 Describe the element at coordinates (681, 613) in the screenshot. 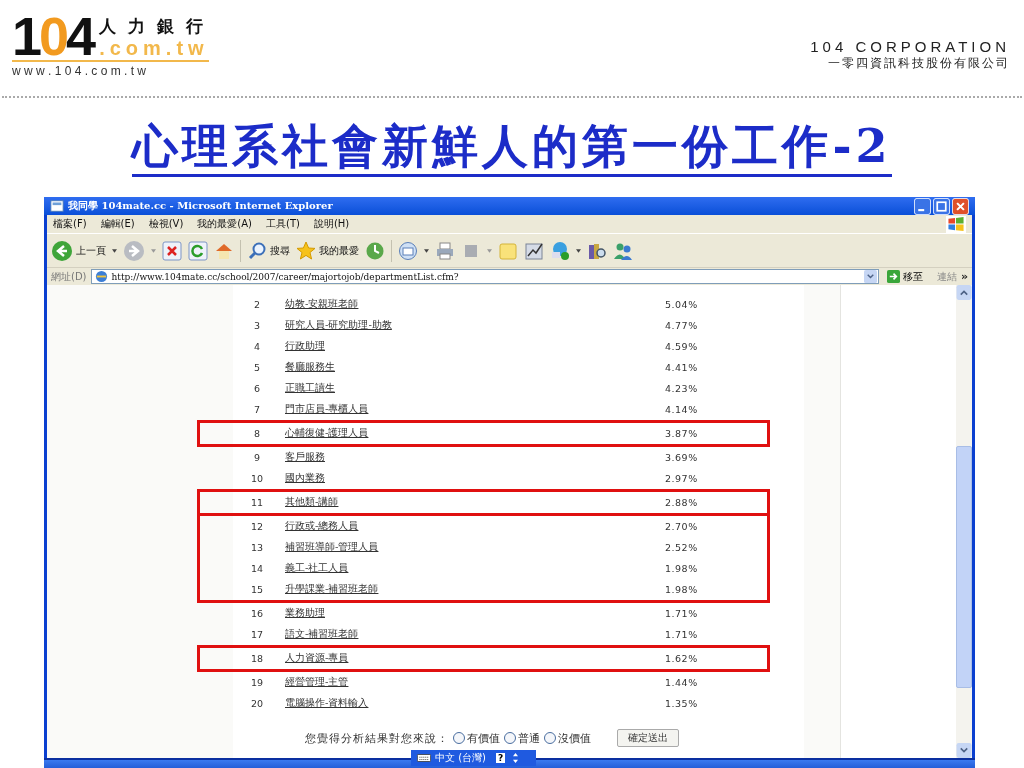

I see `share-cell: 1.71%` at that location.